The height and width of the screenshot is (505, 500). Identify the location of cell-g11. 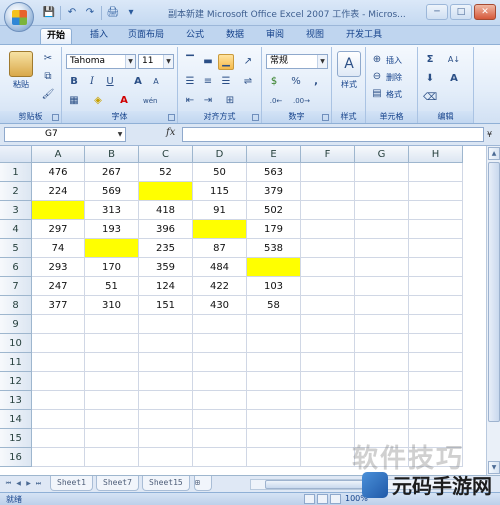
(382, 362).